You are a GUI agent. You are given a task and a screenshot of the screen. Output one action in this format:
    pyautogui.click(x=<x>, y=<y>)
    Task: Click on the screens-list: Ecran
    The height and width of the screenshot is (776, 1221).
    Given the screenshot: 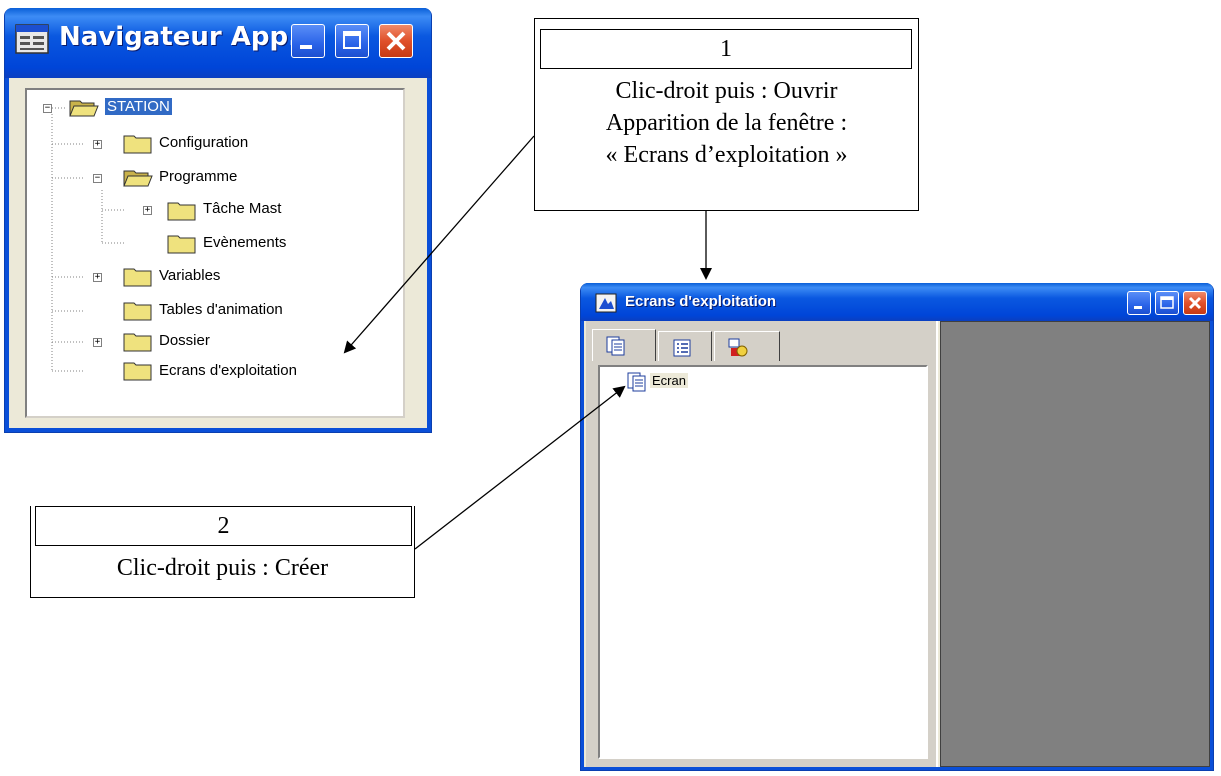 What is the action you would take?
    pyautogui.click(x=763, y=562)
    